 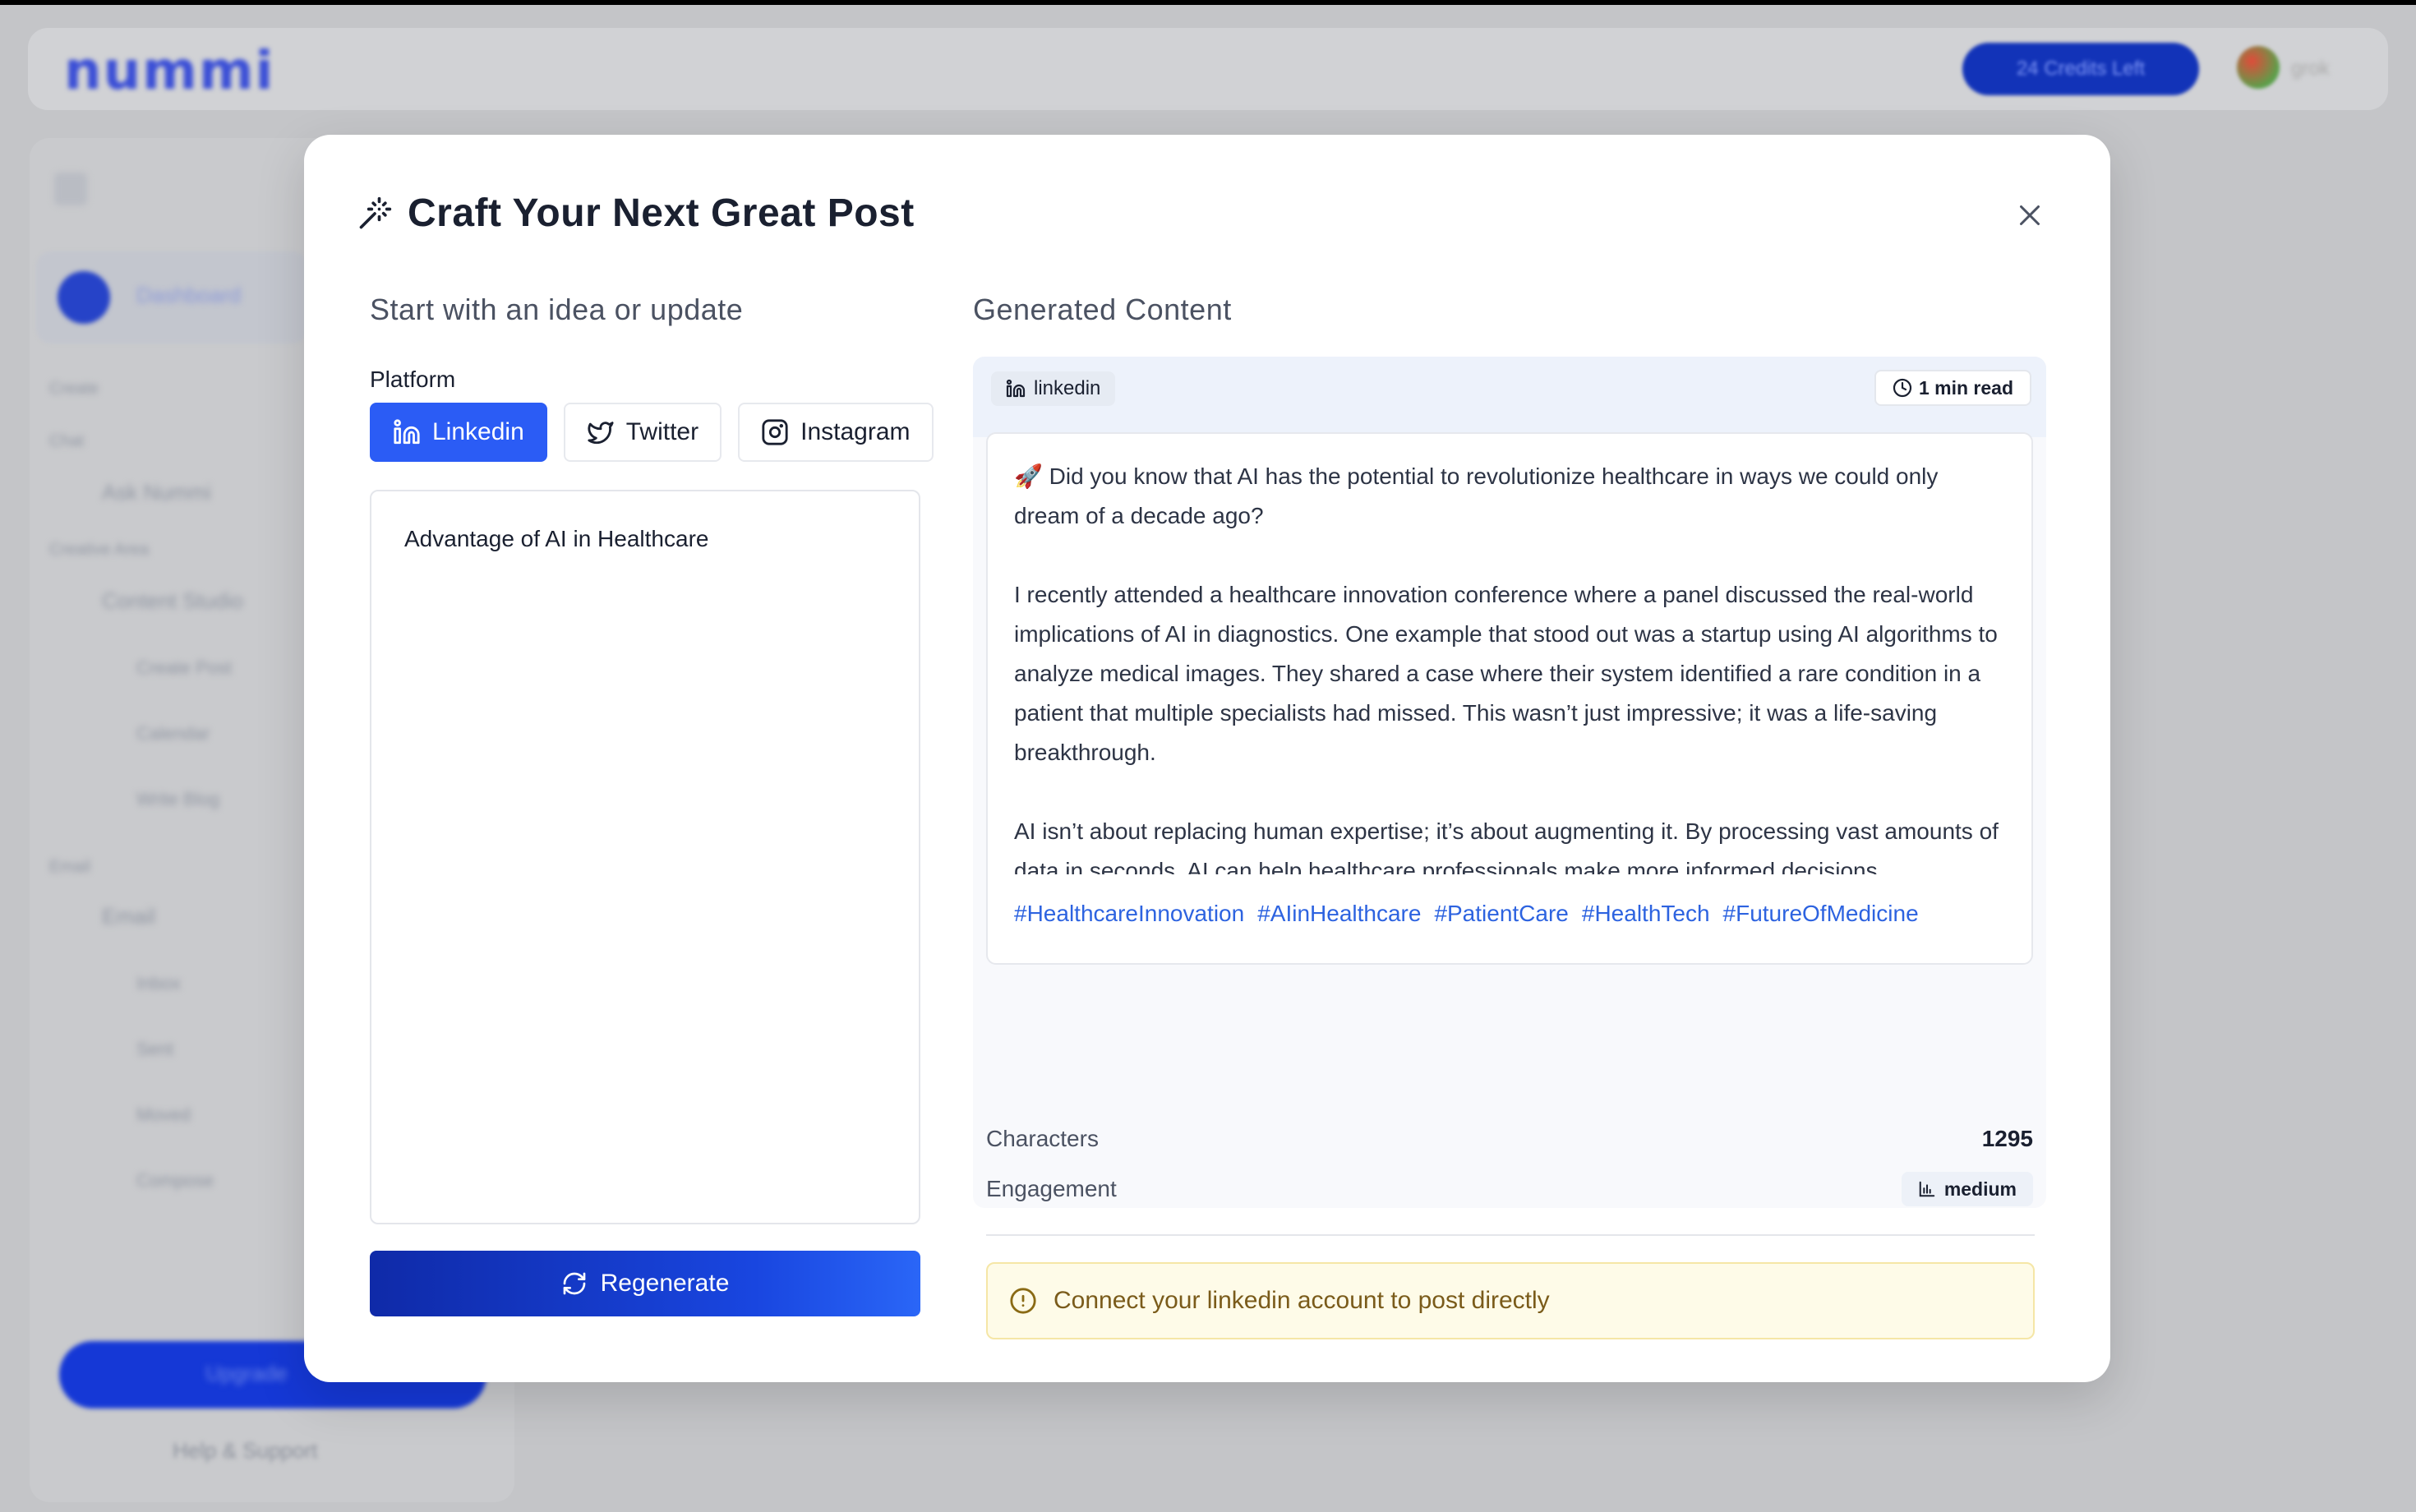 I want to click on sidebar-item-email: Email, so click(x=128, y=921).